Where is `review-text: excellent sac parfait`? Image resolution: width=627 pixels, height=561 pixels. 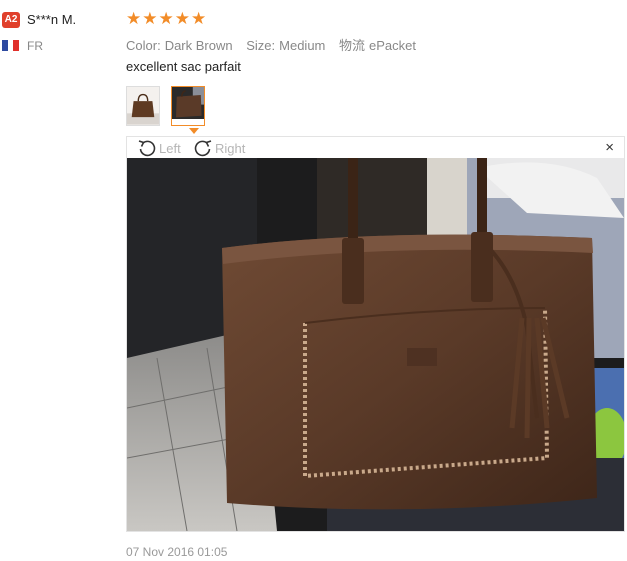
review-text: excellent sac parfait is located at coordinates (183, 66).